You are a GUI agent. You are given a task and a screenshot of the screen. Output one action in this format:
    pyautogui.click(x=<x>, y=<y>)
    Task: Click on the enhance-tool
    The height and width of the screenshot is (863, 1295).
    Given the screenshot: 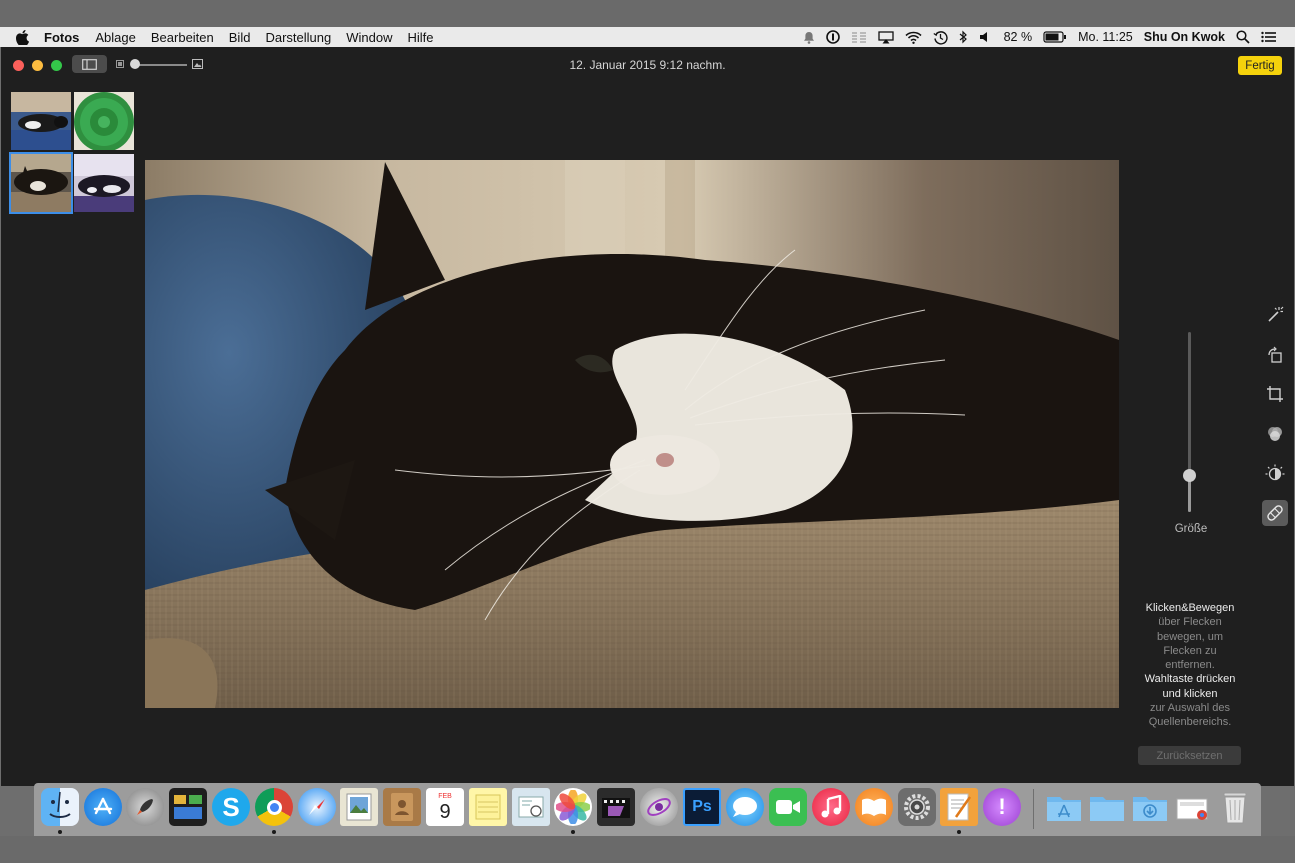 What is the action you would take?
    pyautogui.click(x=1275, y=315)
    